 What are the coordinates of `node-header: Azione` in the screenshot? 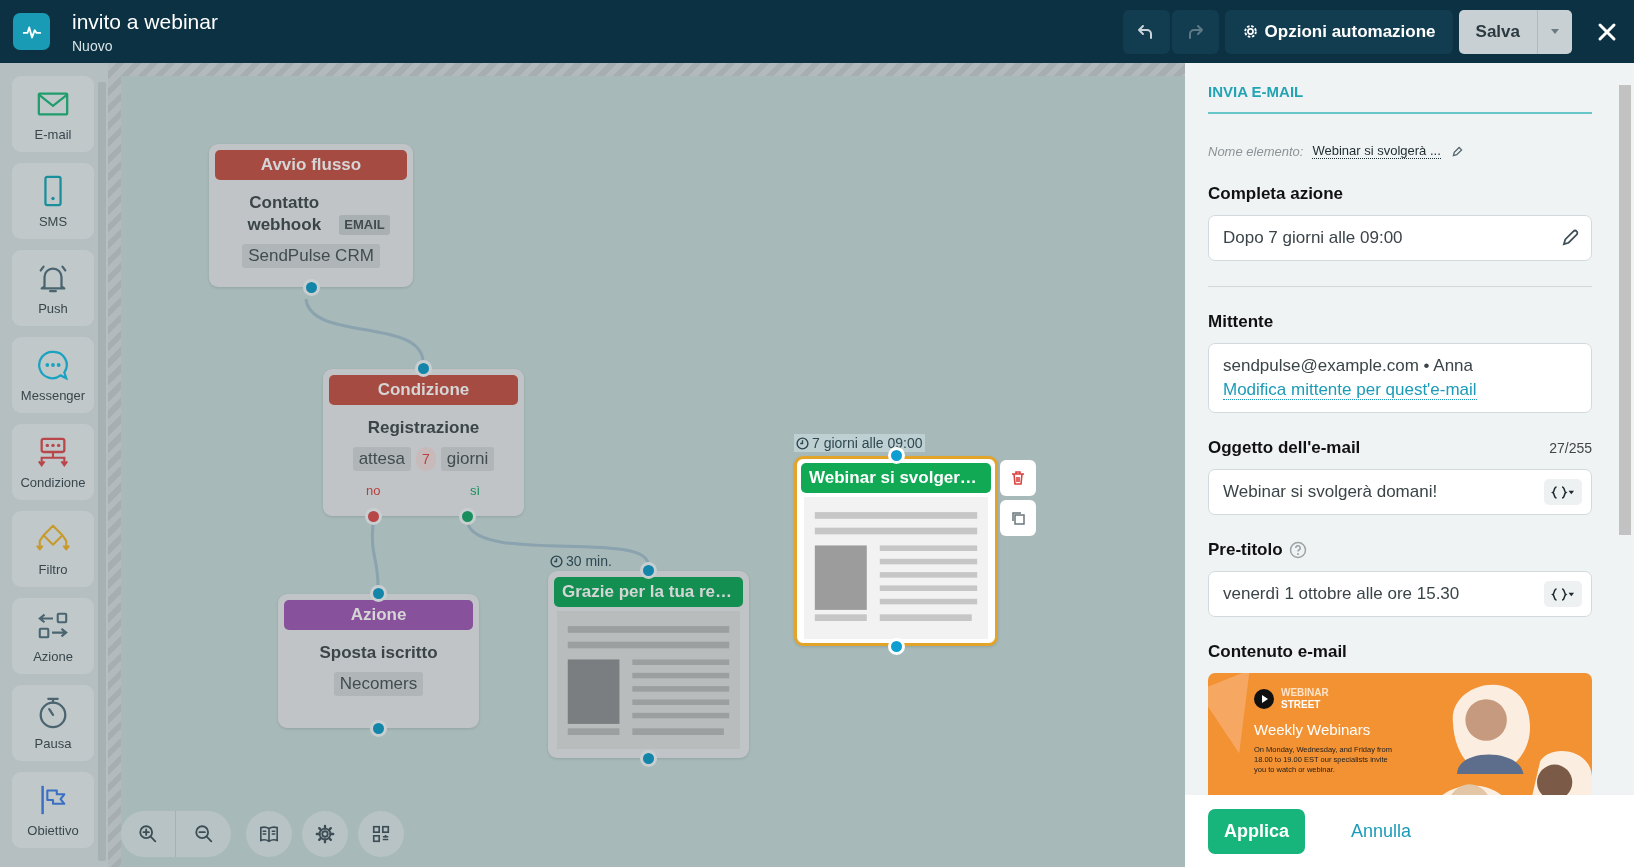 It's located at (378, 615).